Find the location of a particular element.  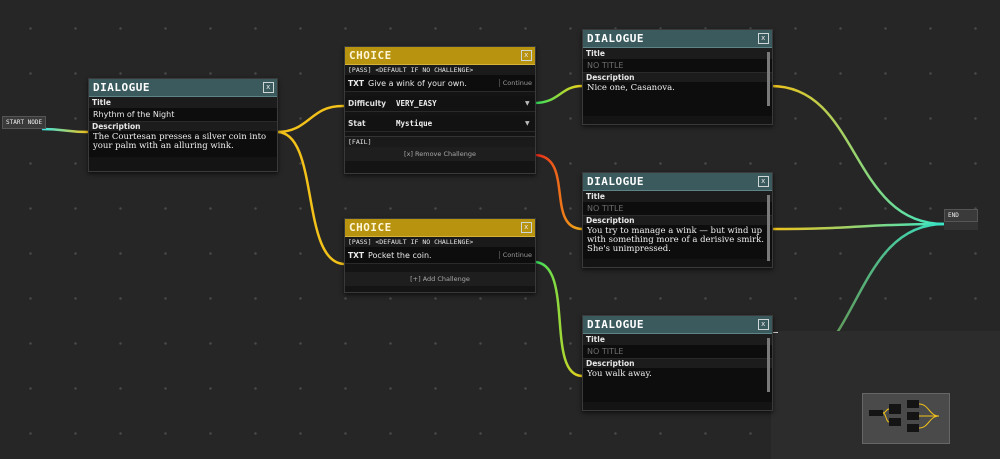

choice-text-row: TXT Give a wink of your own. Continue is located at coordinates (440, 83).